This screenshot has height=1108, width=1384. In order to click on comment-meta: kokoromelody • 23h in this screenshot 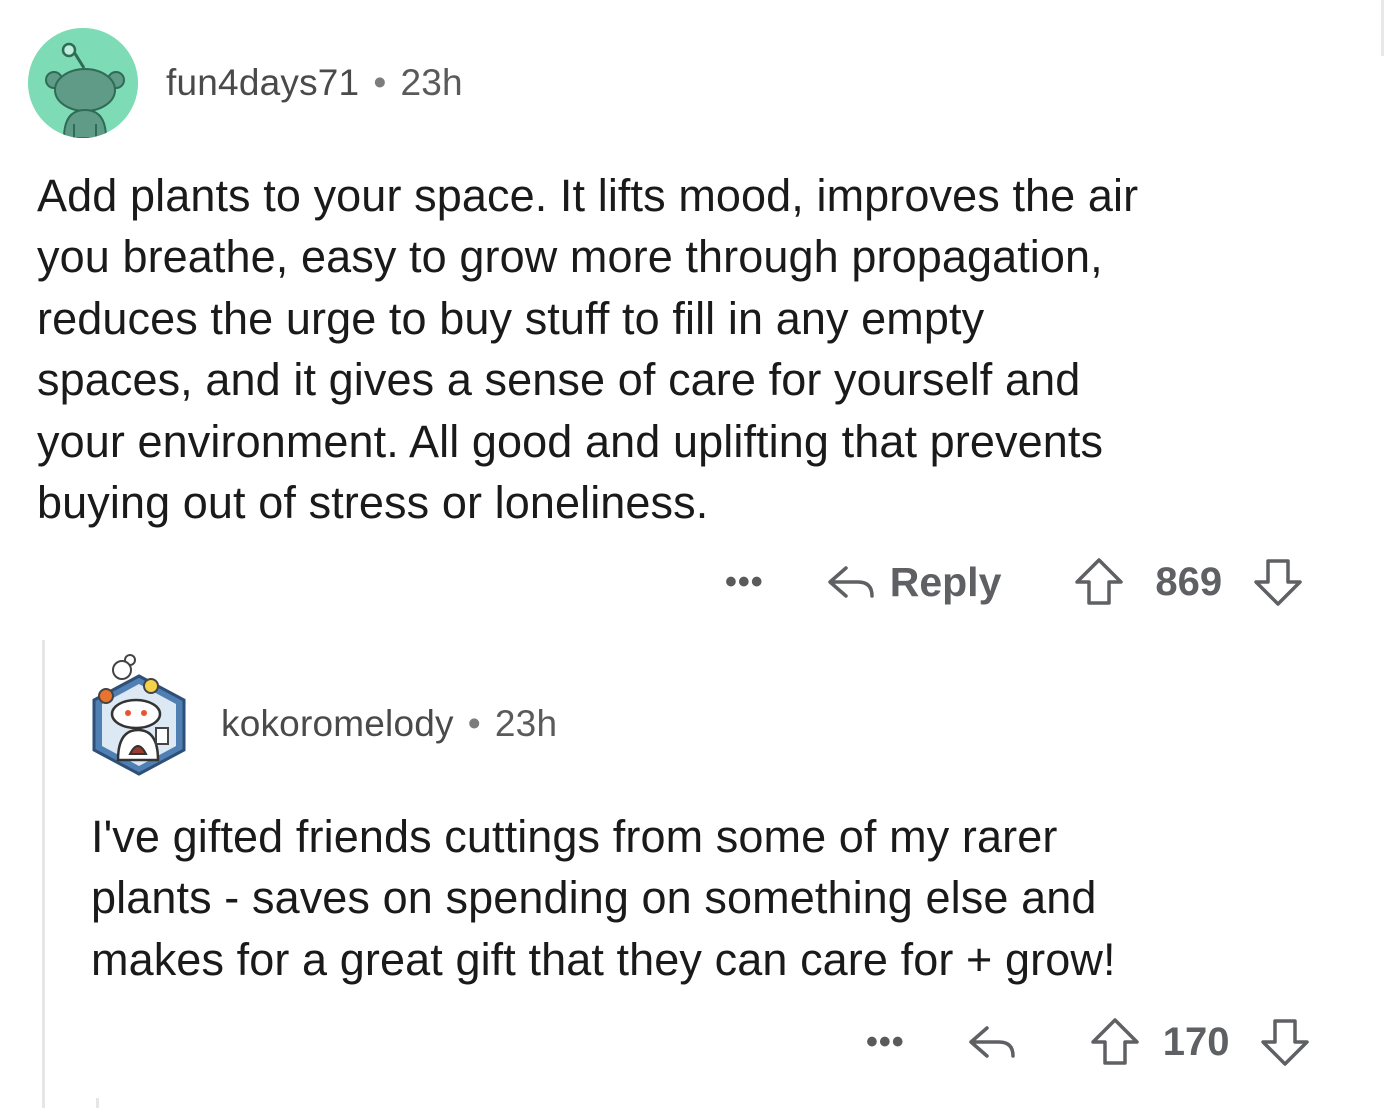, I will do `click(389, 724)`.